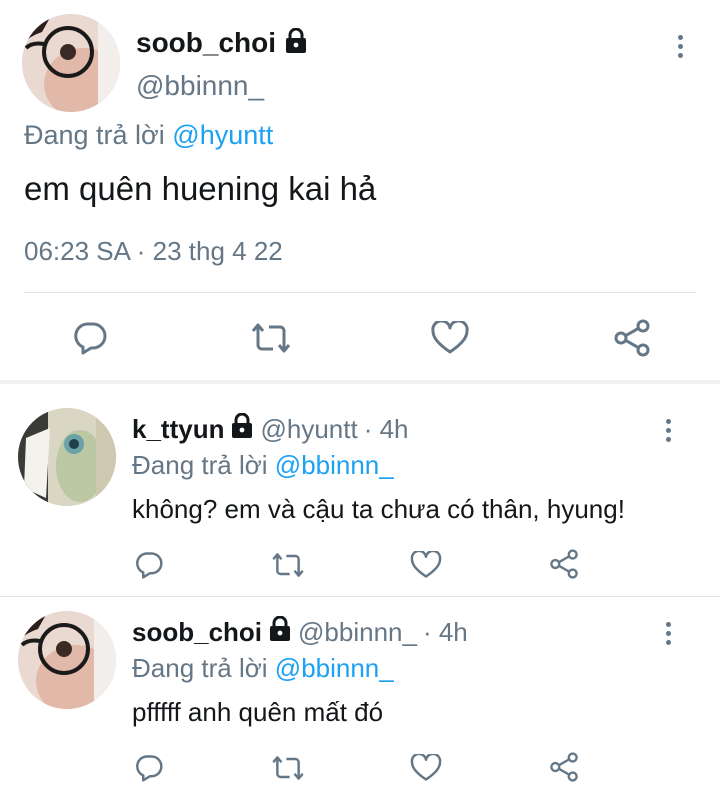 Image resolution: width=720 pixels, height=792 pixels. I want to click on user-handle: @hyuntt, so click(308, 429).